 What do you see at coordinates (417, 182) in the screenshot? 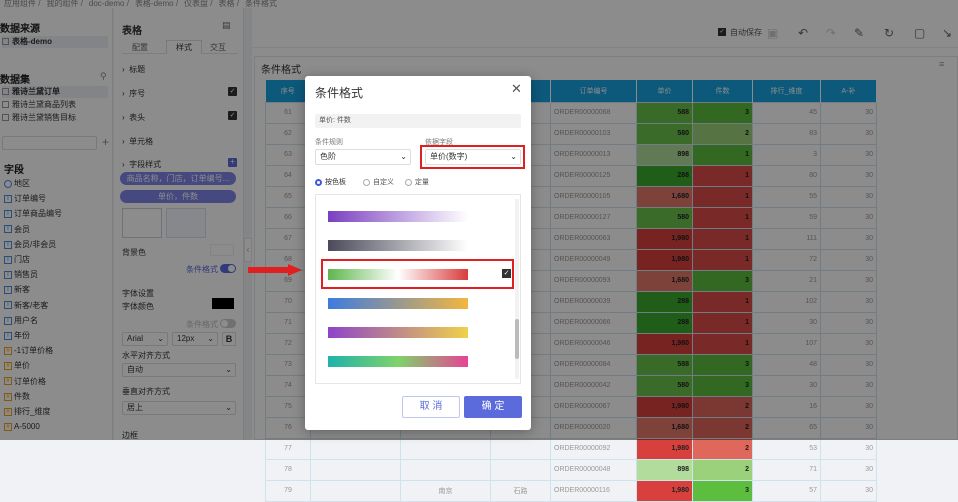
I see `radio-quantitative: 定量` at bounding box center [417, 182].